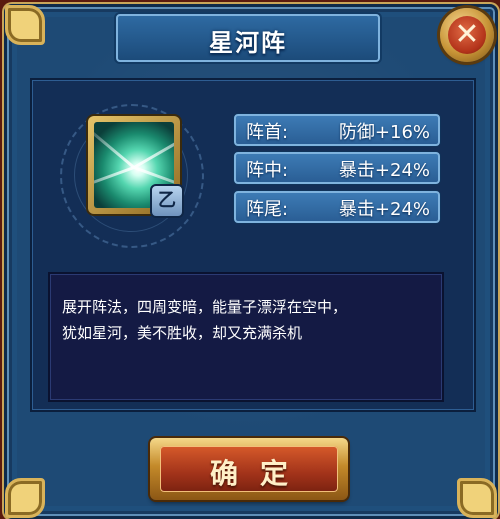 The image size is (500, 519). I want to click on close-button: ✕, so click(467, 35).